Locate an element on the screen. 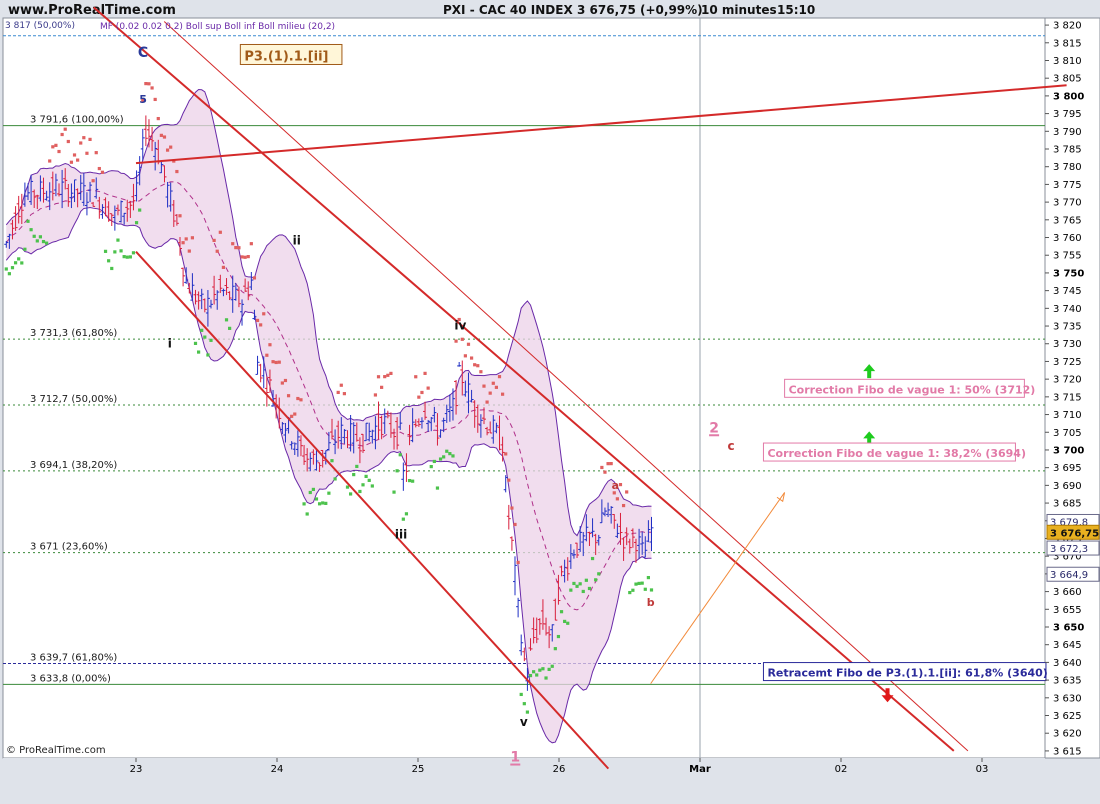 Image resolution: width=1100 pixels, height=804 pixels. wave-label: iv is located at coordinates (460, 326).